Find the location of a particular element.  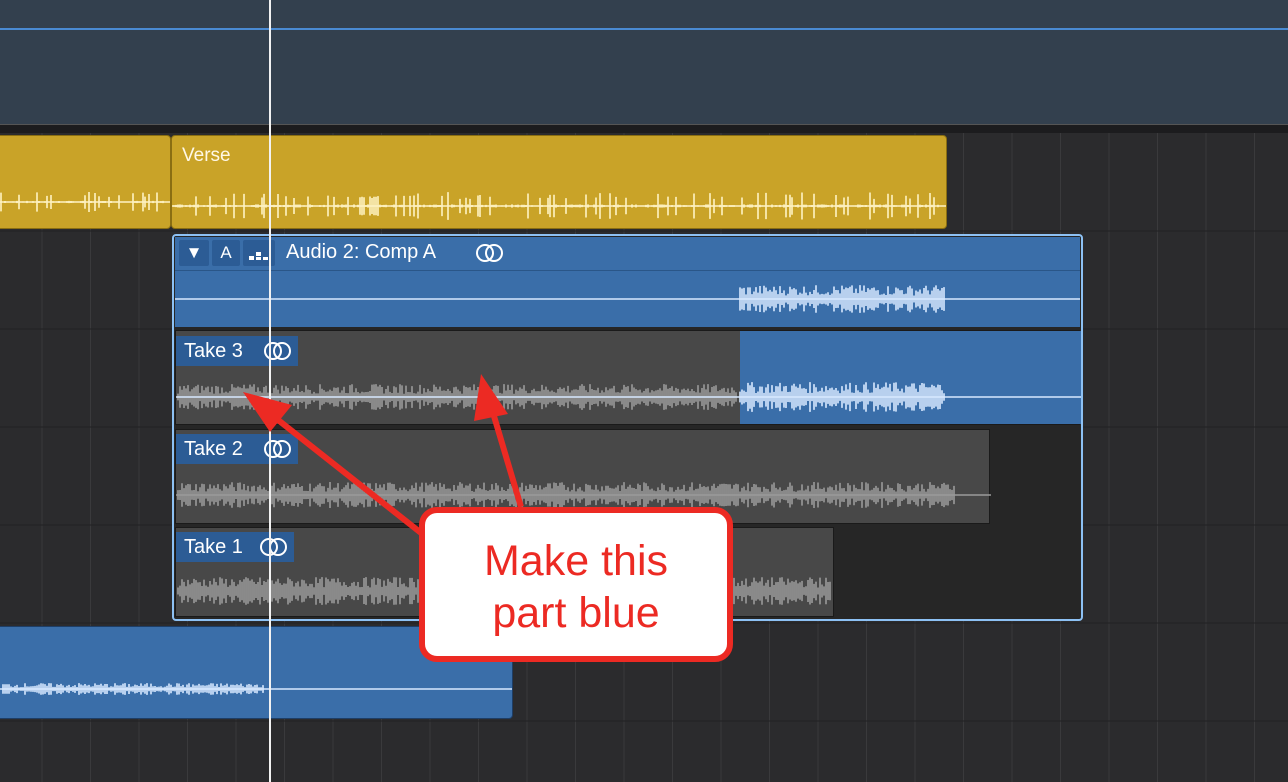

take-3-lane is located at coordinates (628, 377).